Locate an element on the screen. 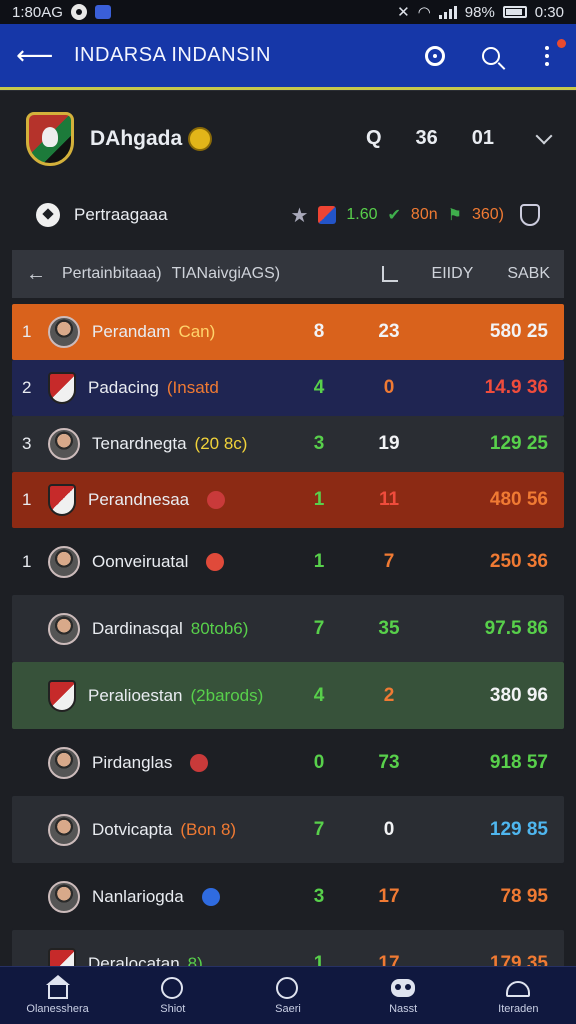 This screenshot has height=1024, width=576. table-row: Dotvicapta (Bon 8) 7 0 129 85 is located at coordinates (288, 829).